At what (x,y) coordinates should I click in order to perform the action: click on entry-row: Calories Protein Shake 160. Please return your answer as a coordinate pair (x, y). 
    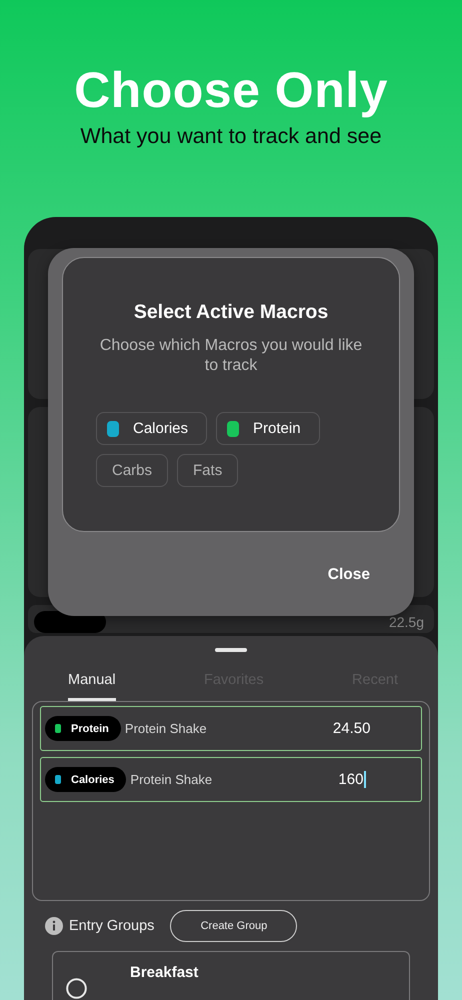
    Looking at the image, I should click on (231, 779).